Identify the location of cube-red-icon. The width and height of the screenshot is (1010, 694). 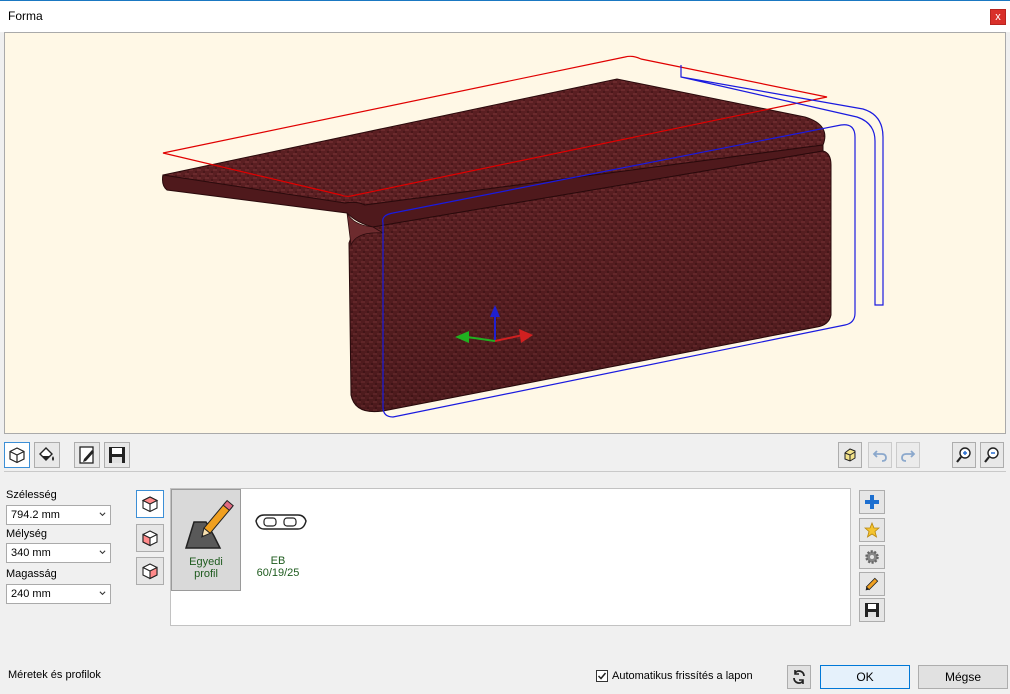
(150, 504).